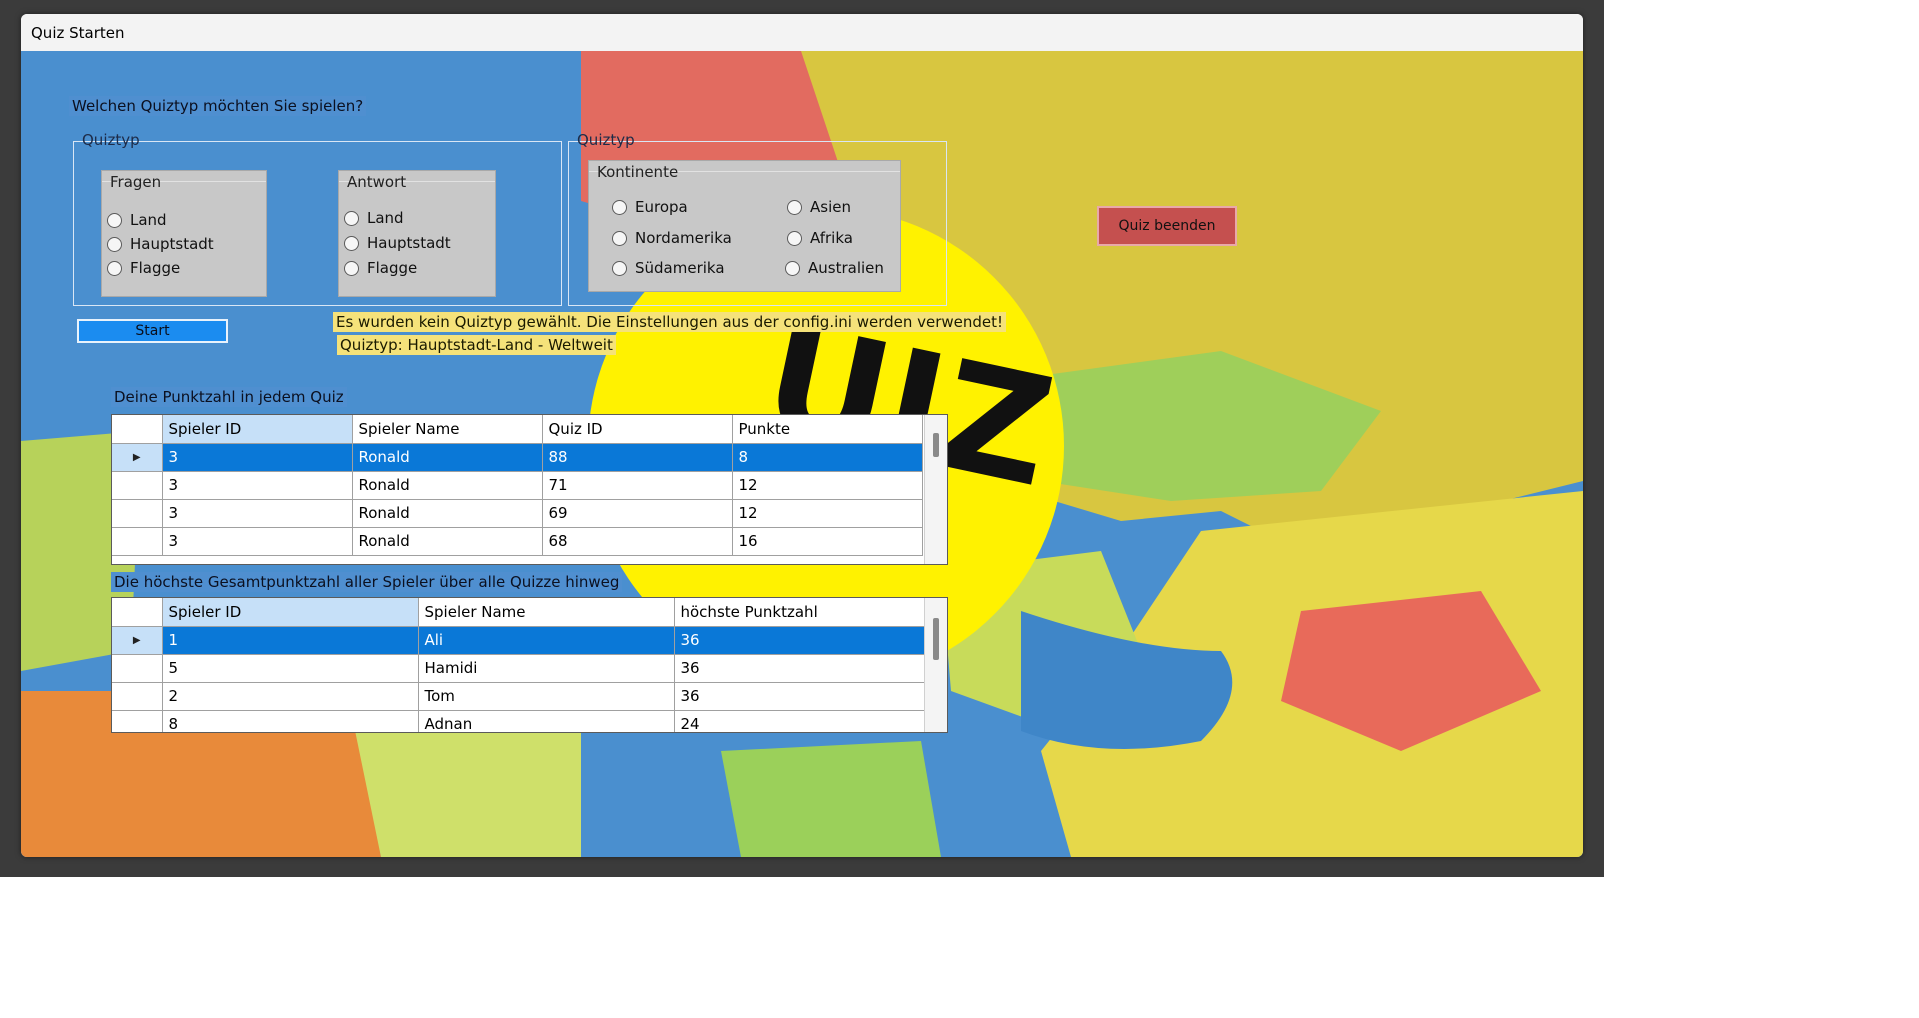  I want to click on column-header: höchste Punktzahl, so click(799, 612).